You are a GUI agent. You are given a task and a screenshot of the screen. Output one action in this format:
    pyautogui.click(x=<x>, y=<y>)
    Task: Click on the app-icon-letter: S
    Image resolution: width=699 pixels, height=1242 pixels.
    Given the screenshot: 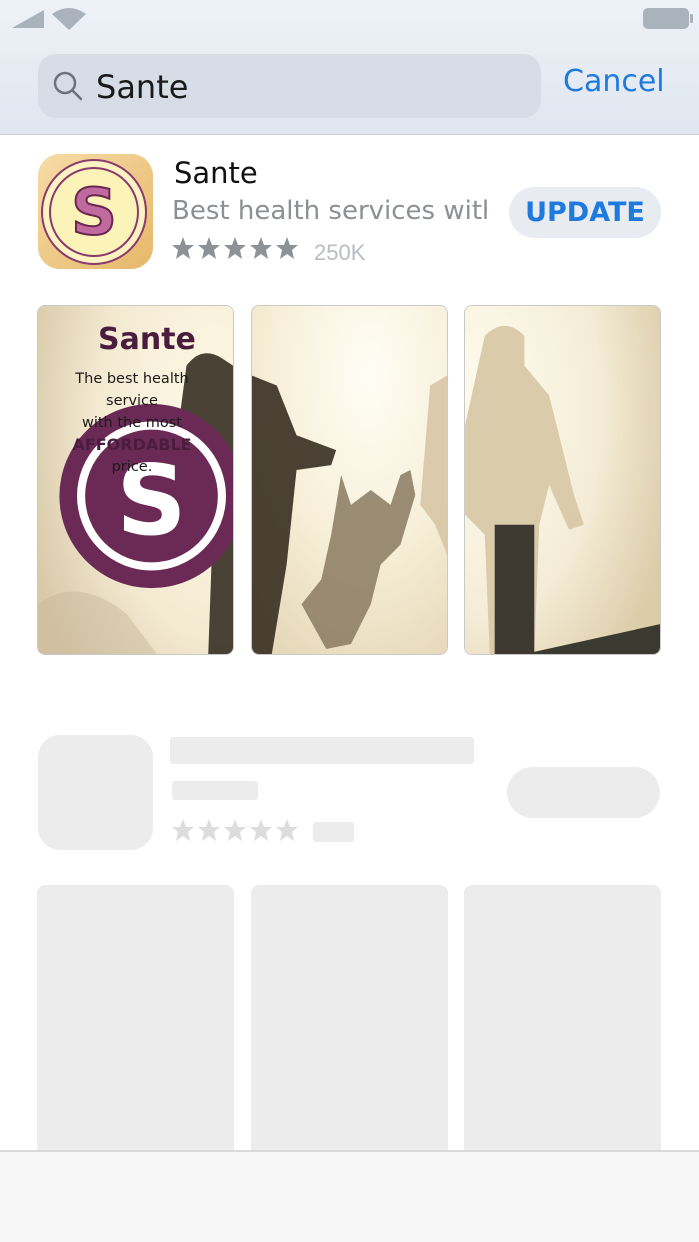 What is the action you would take?
    pyautogui.click(x=94, y=213)
    